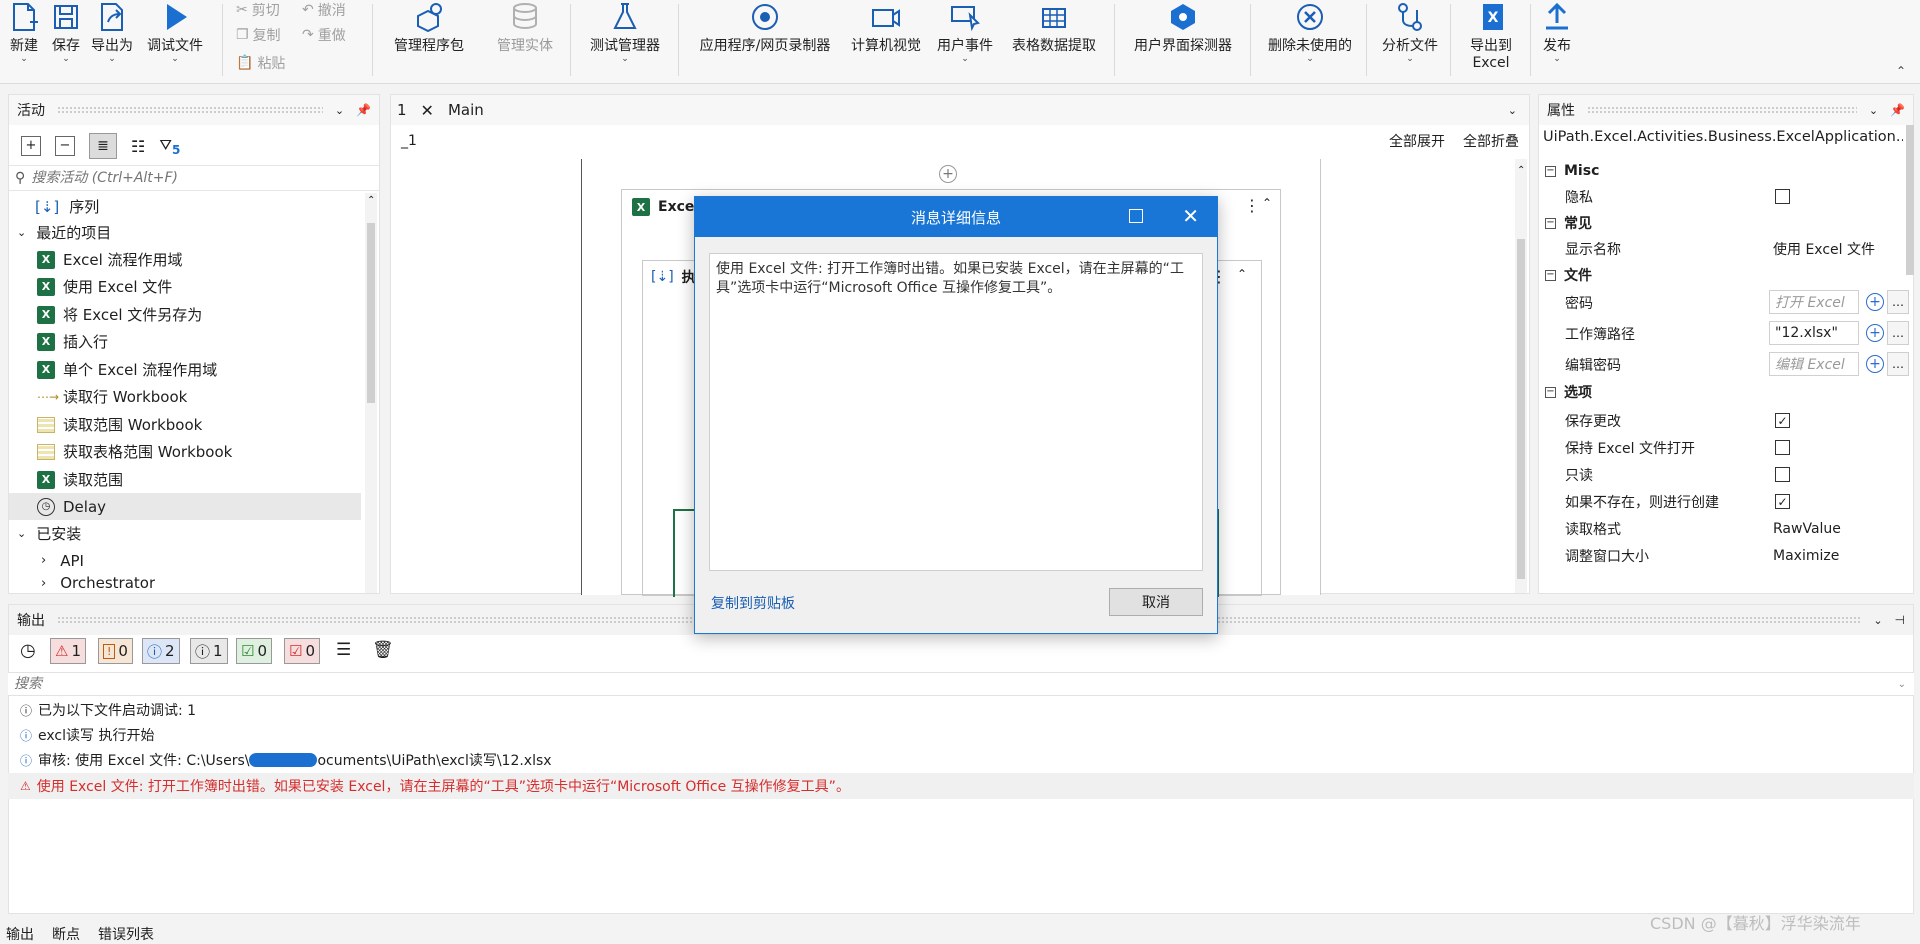  Describe the element at coordinates (625, 40) in the screenshot. I see `test-manager-button: 测试管理器 ⌄` at that location.